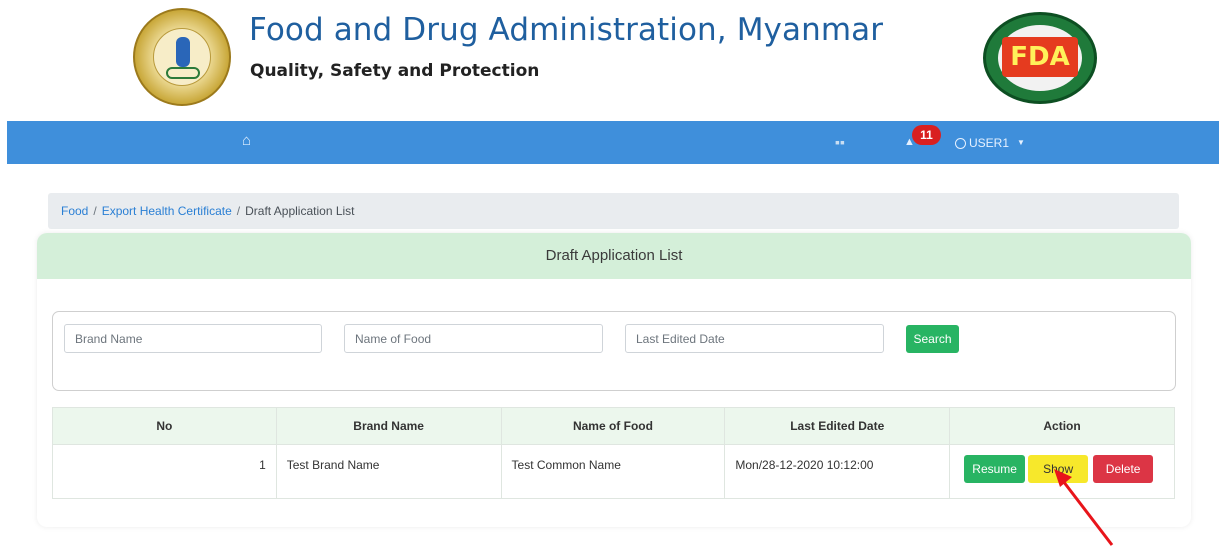 The image size is (1219, 549). What do you see at coordinates (164, 426) in the screenshot?
I see `column-header-no: No` at bounding box center [164, 426].